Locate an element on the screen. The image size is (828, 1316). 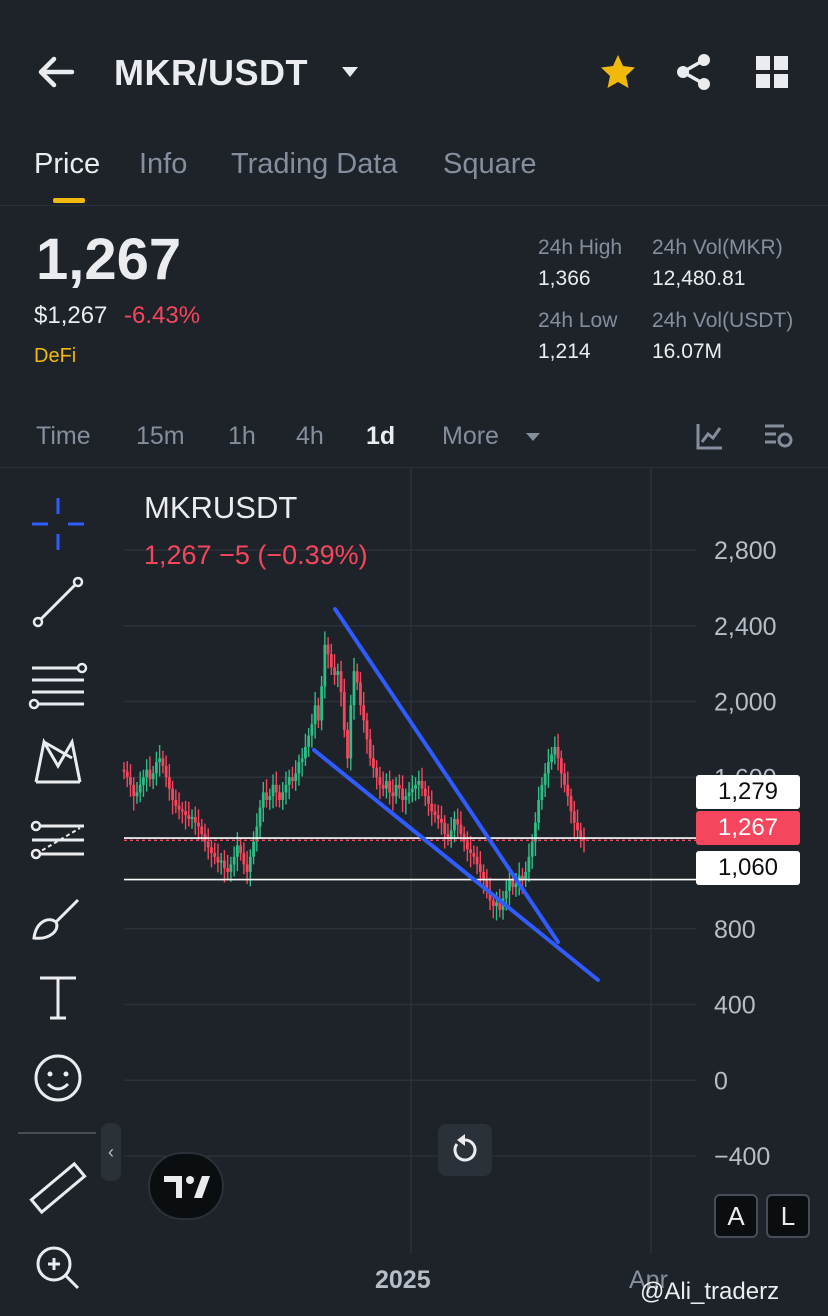
emoji-tool-icon is located at coordinates (58, 1078).